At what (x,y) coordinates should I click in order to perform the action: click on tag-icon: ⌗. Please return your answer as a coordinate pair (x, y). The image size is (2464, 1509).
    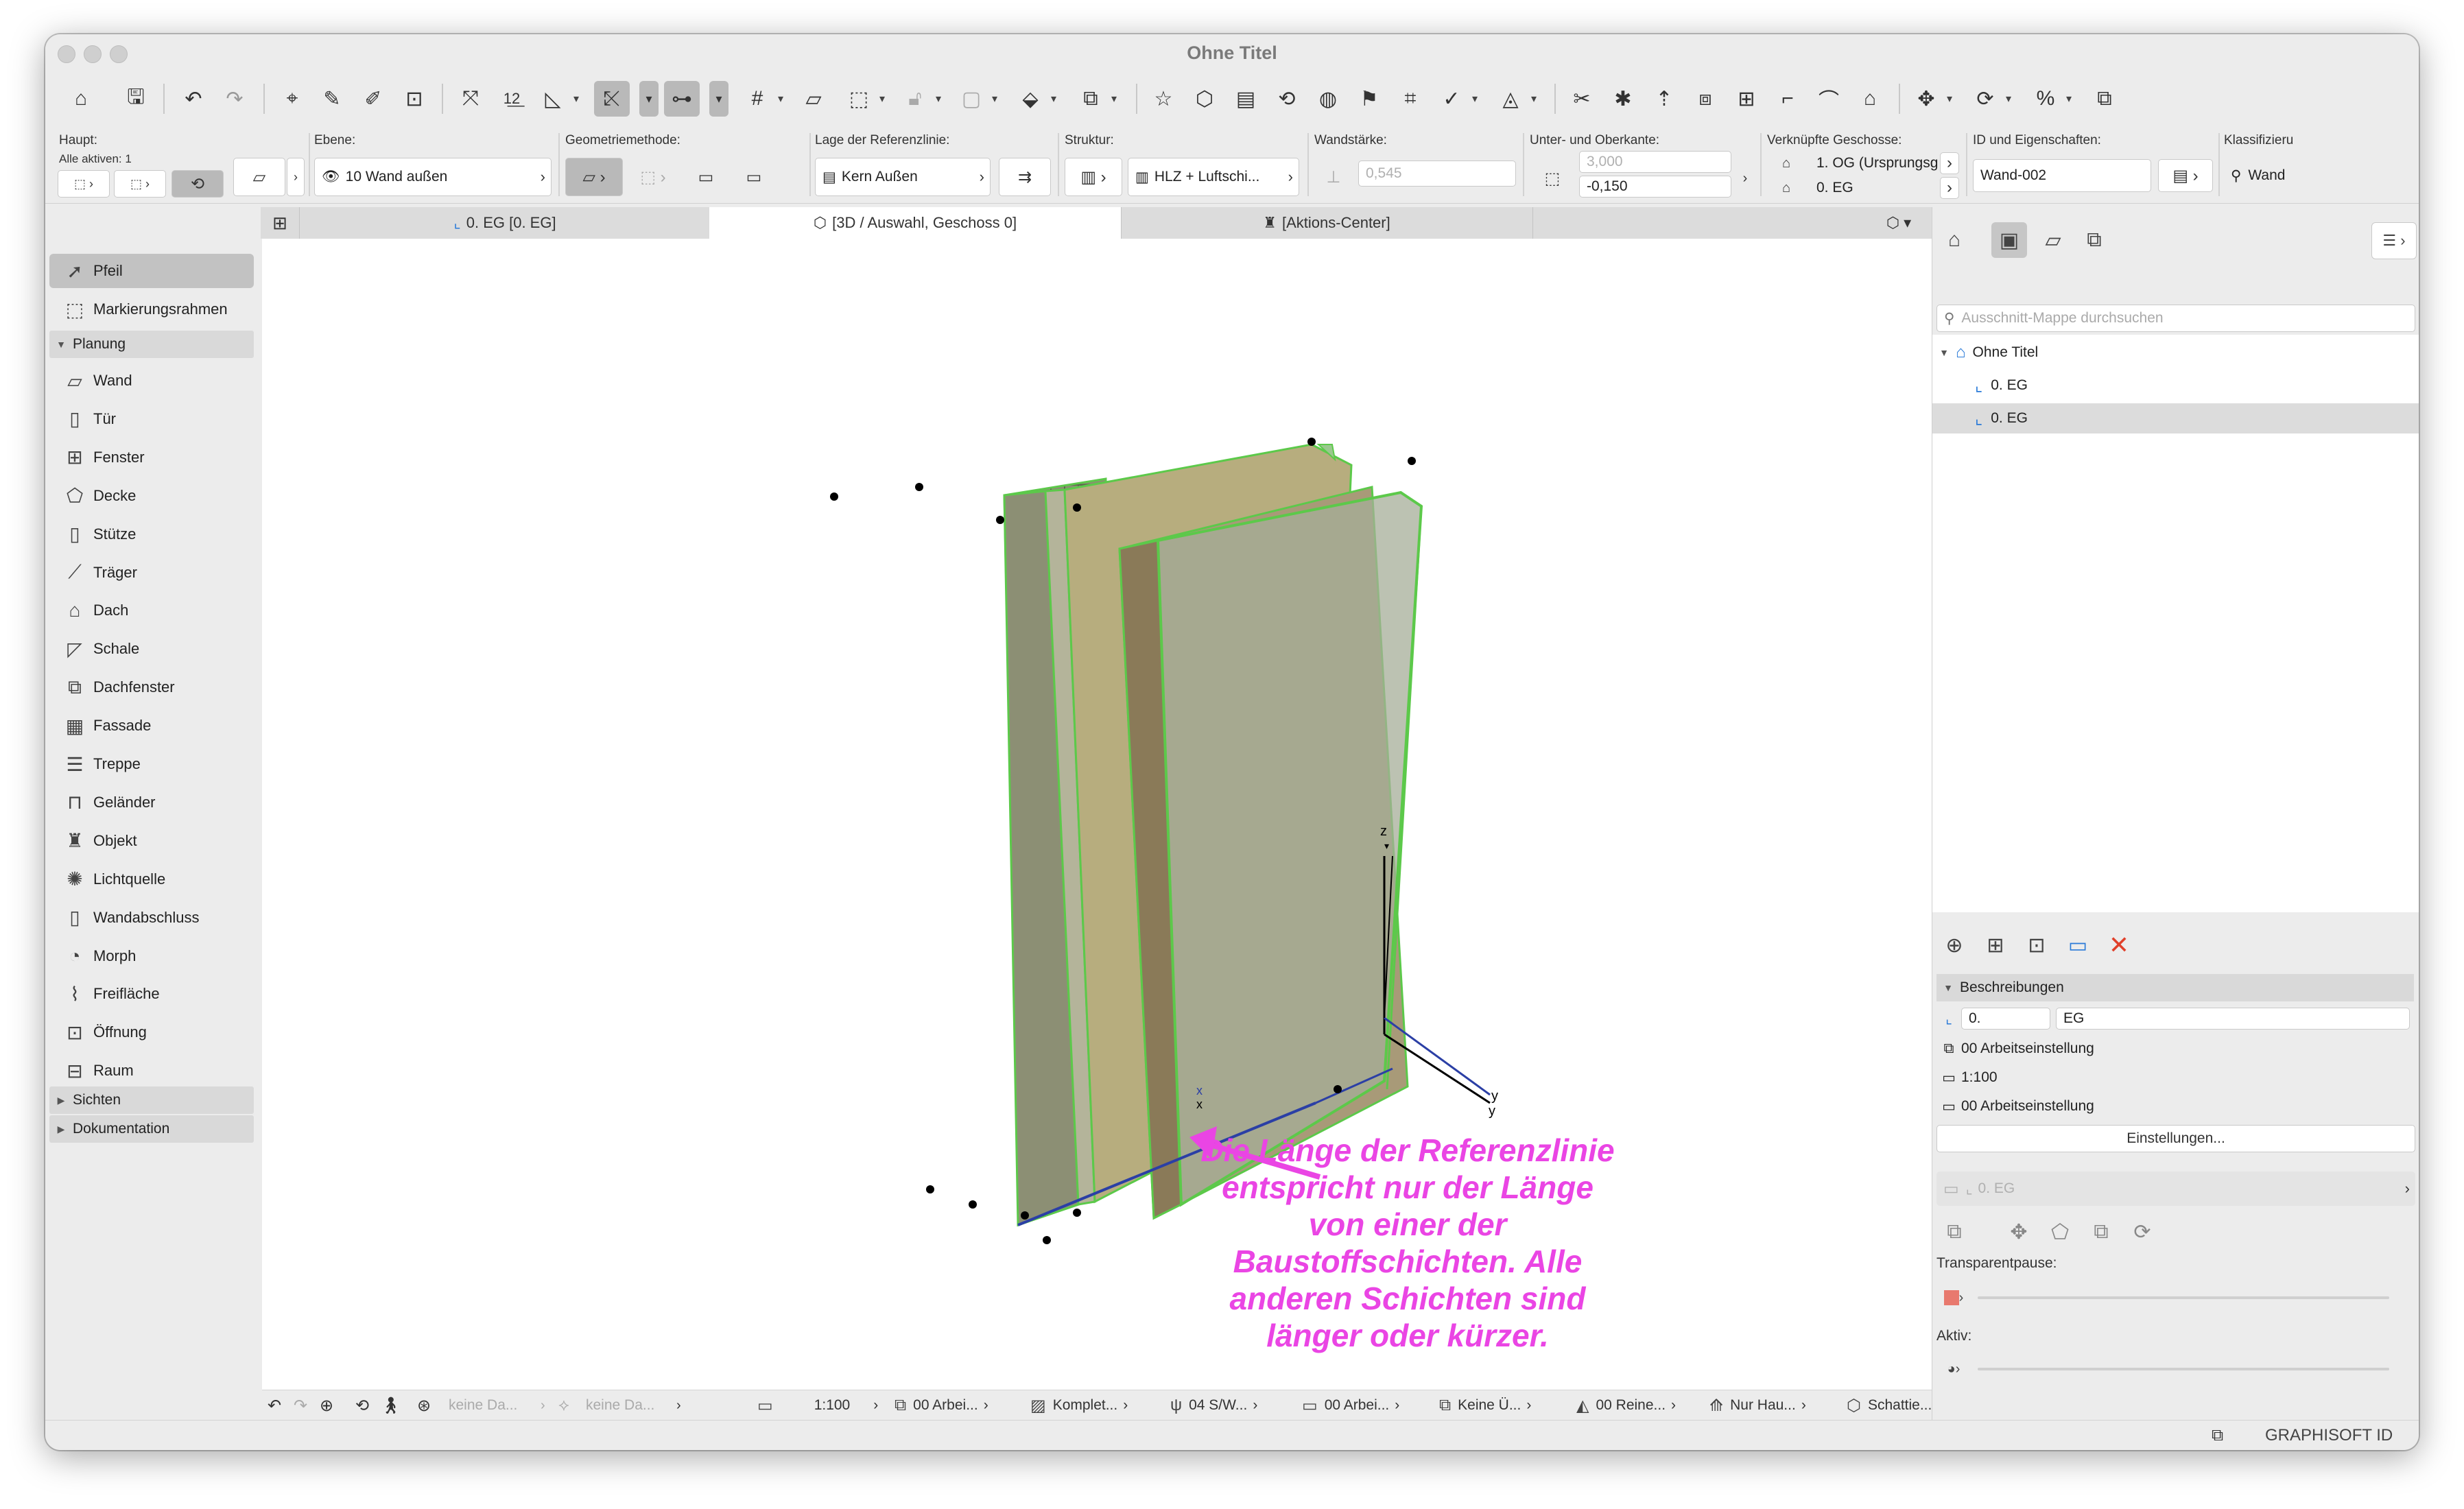
    Looking at the image, I should click on (1410, 99).